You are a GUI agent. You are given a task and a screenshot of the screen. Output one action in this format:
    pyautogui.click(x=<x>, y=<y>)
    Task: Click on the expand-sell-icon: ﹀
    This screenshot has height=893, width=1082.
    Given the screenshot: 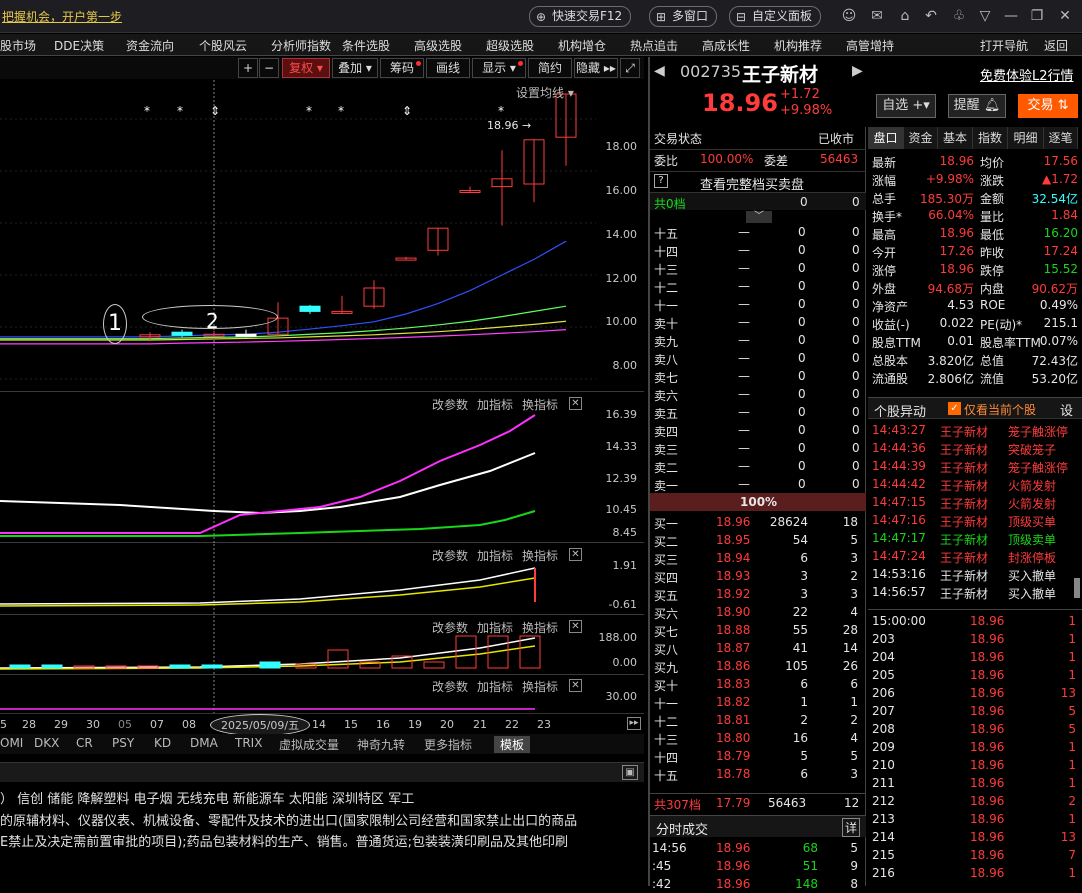 What is the action you would take?
    pyautogui.click(x=759, y=217)
    